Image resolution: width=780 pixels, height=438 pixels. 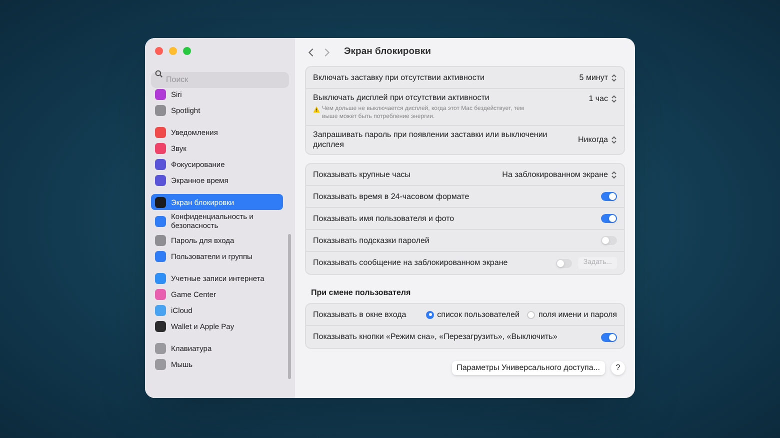 What do you see at coordinates (220, 80) in the screenshot?
I see `search-field: Поиск` at bounding box center [220, 80].